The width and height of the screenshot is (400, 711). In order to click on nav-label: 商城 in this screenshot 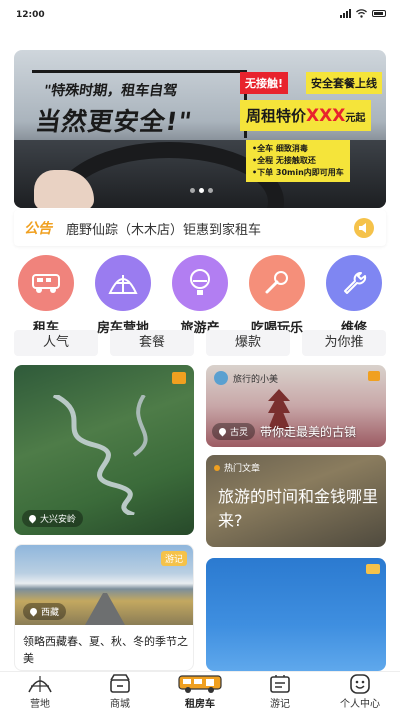, I will do `click(120, 704)`.